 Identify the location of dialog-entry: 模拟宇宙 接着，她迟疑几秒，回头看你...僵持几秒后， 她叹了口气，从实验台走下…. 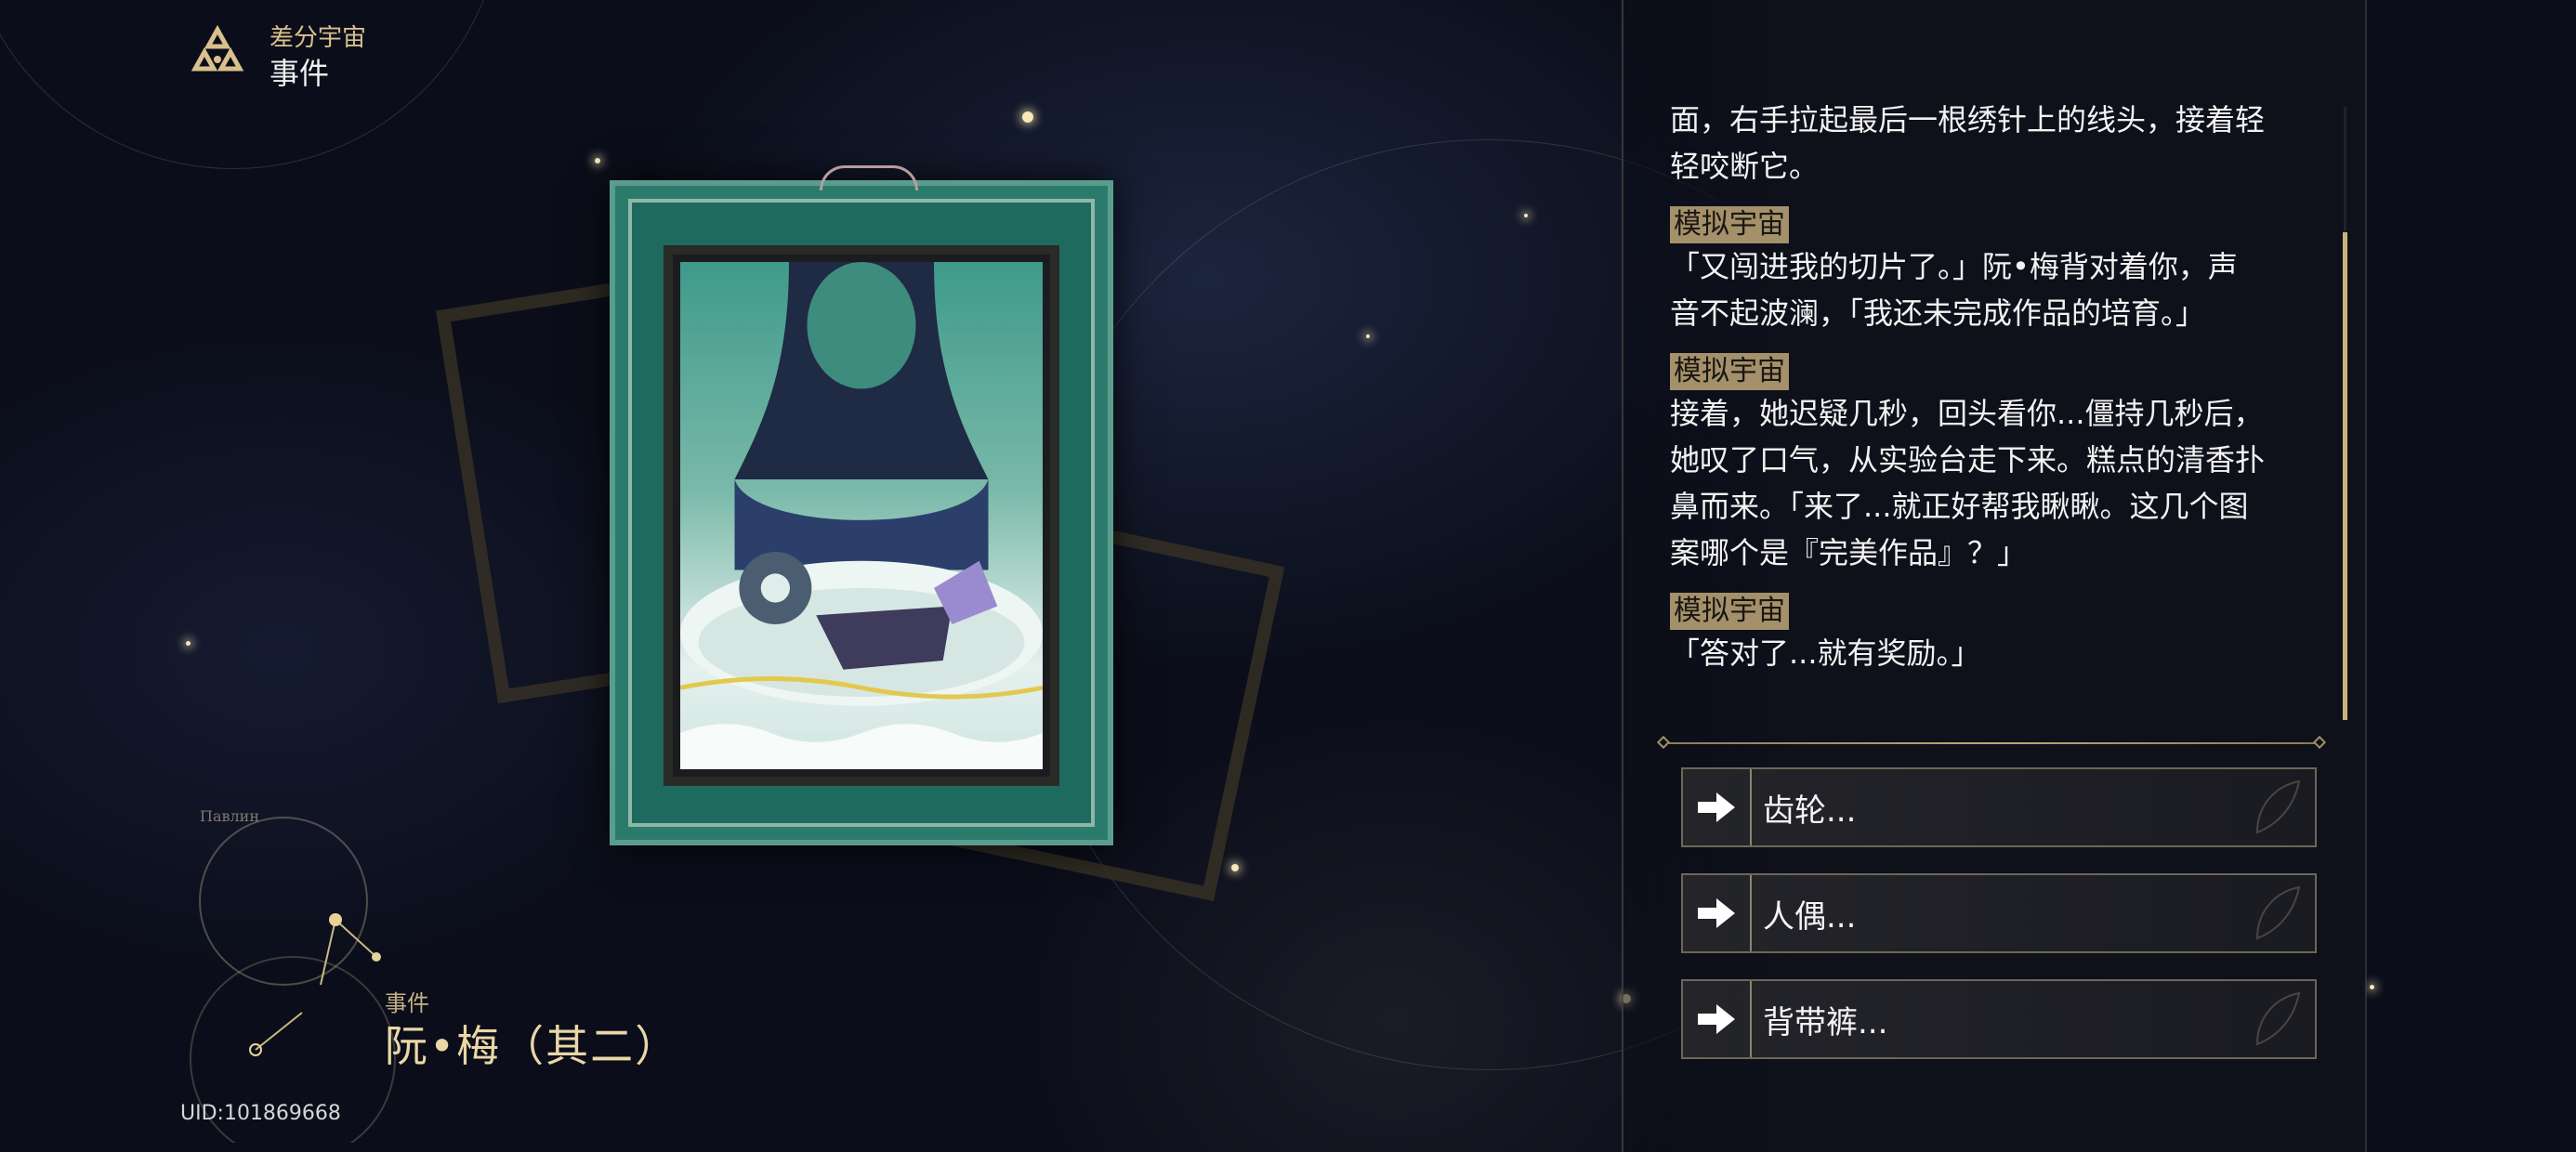
(1995, 456).